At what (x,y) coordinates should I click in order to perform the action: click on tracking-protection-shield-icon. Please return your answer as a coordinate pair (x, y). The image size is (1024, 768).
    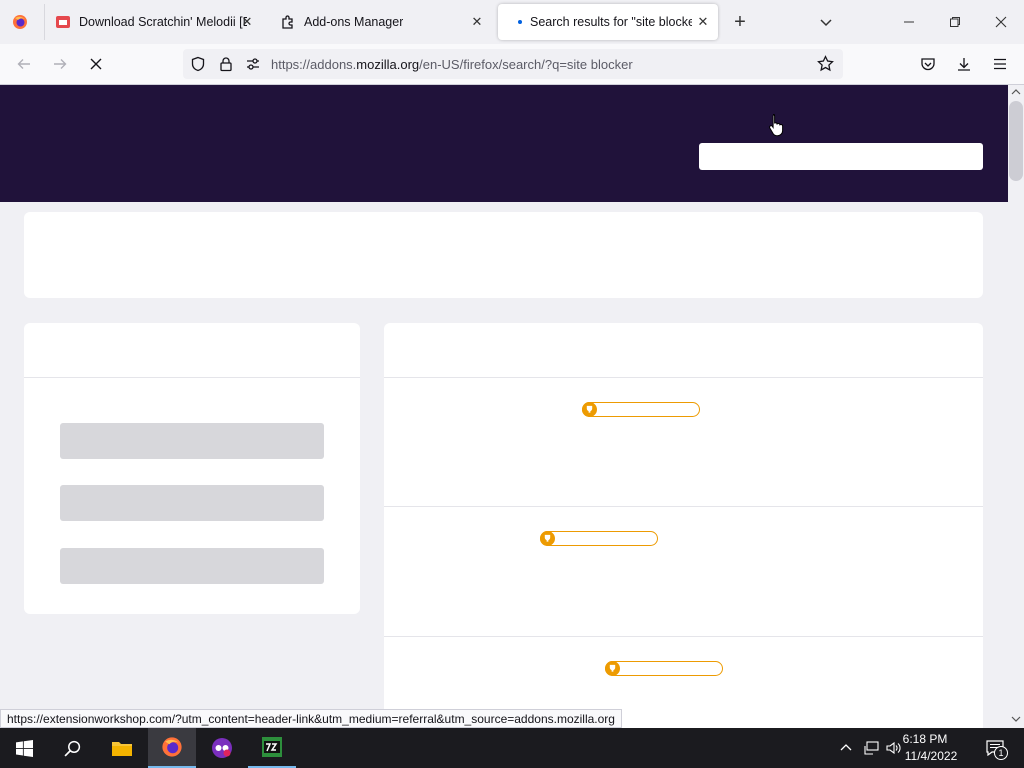
    Looking at the image, I should click on (198, 64).